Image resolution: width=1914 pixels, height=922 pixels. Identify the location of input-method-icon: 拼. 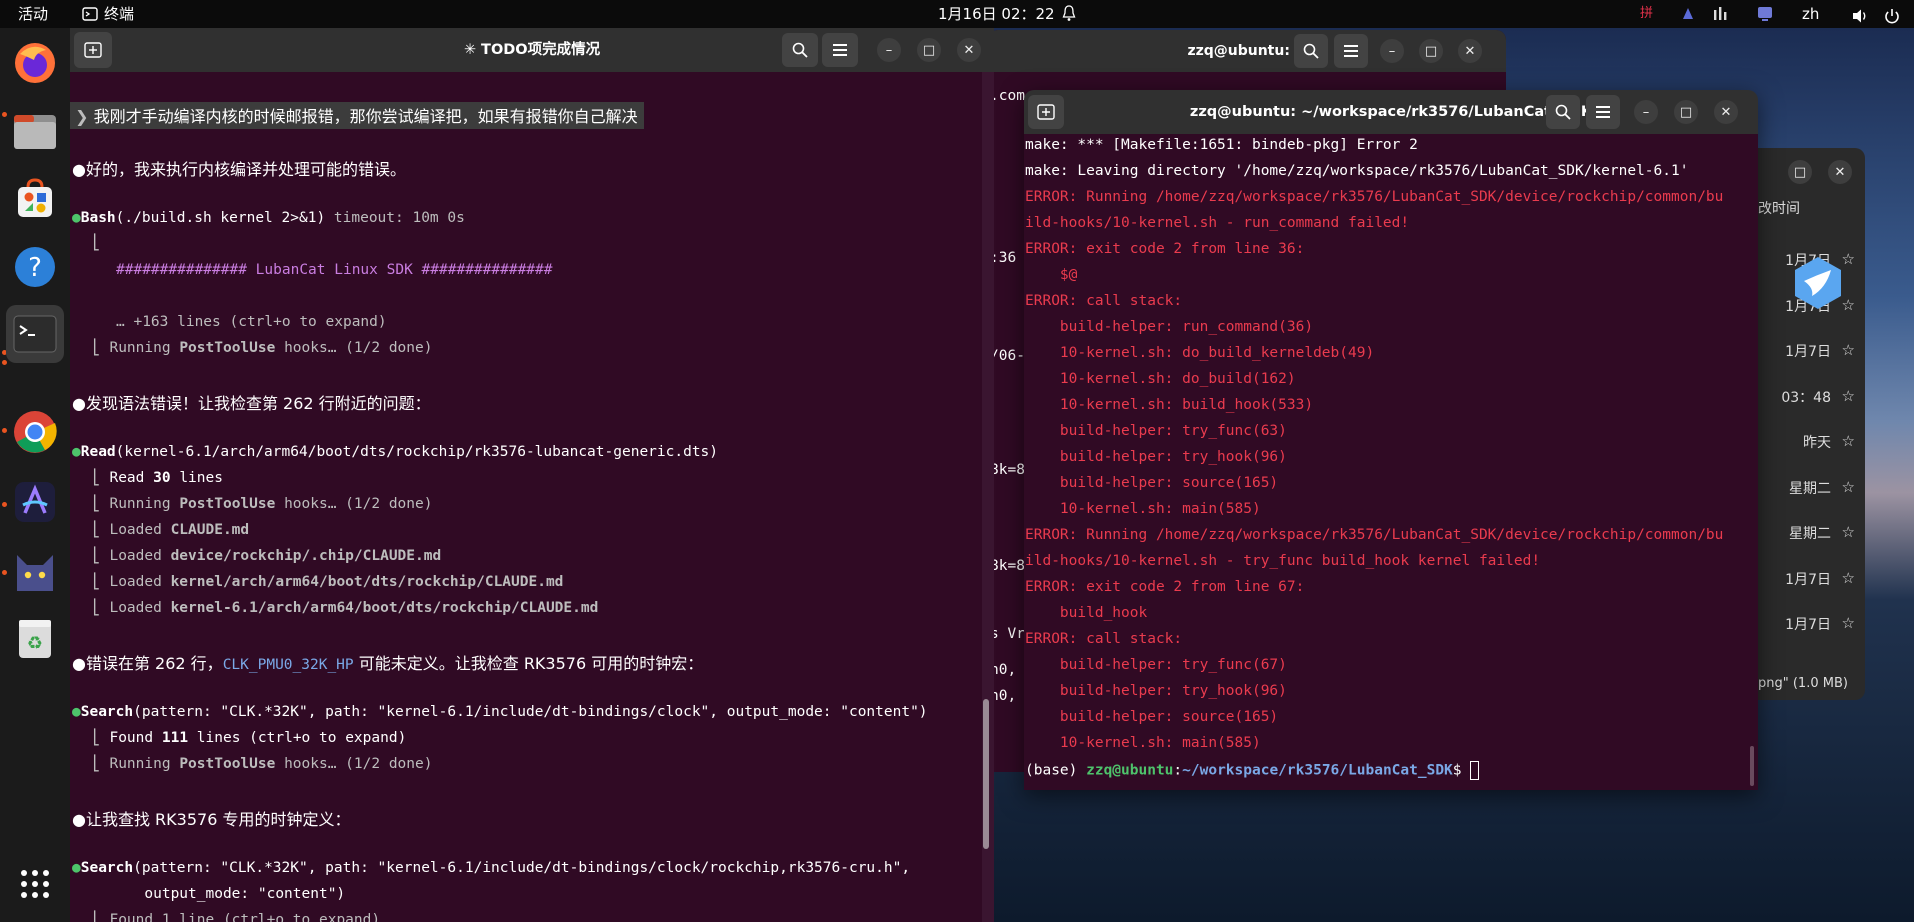
(1646, 14).